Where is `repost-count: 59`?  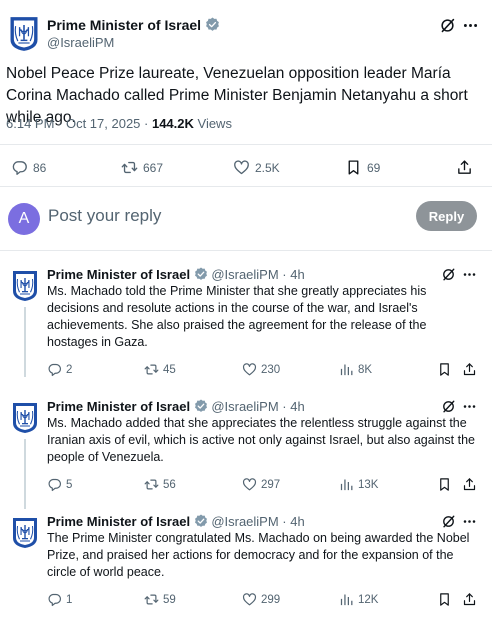 repost-count: 59 is located at coordinates (169, 599).